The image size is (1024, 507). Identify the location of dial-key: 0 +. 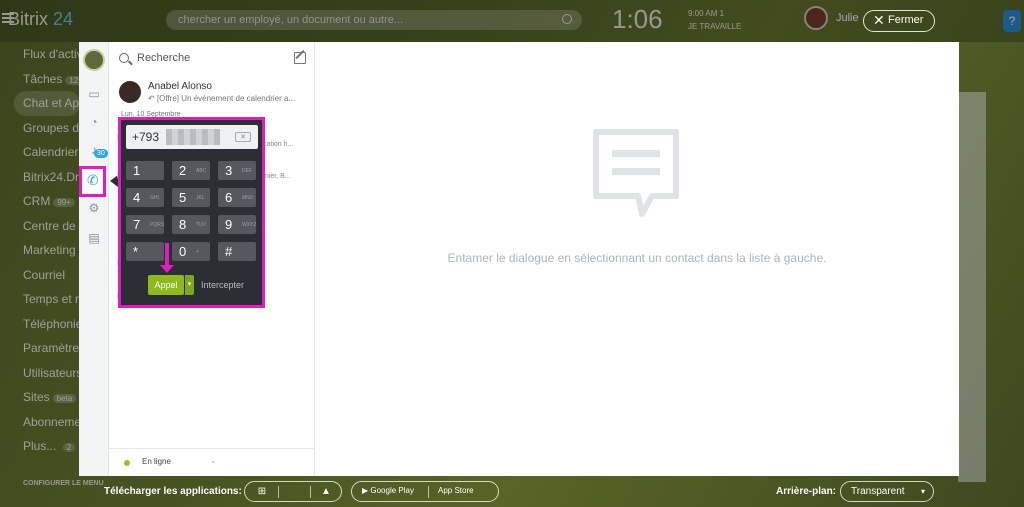
(191, 251).